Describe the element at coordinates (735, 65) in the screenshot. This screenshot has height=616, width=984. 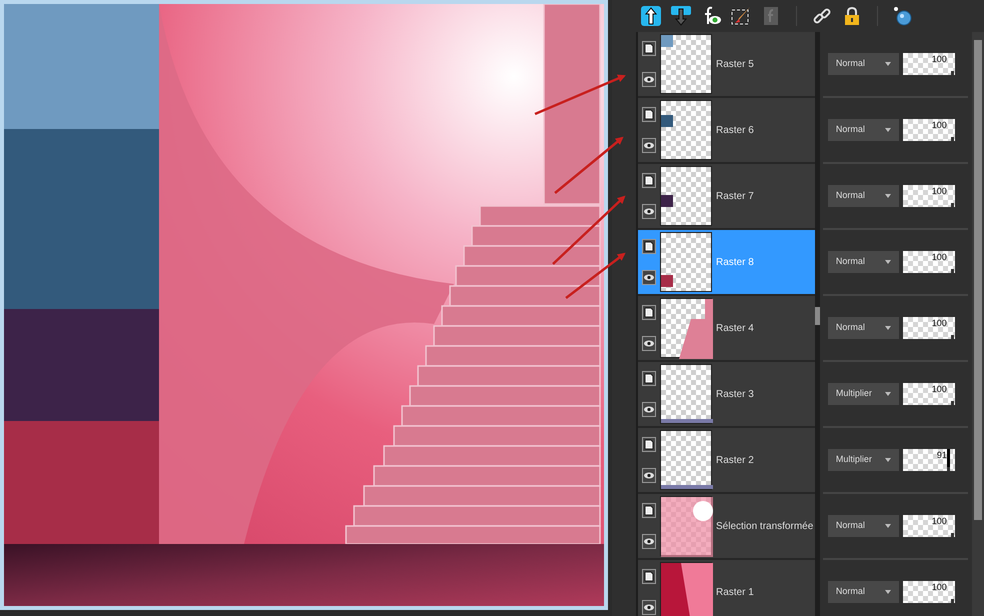
I see `layer-name: Raster 5` at that location.